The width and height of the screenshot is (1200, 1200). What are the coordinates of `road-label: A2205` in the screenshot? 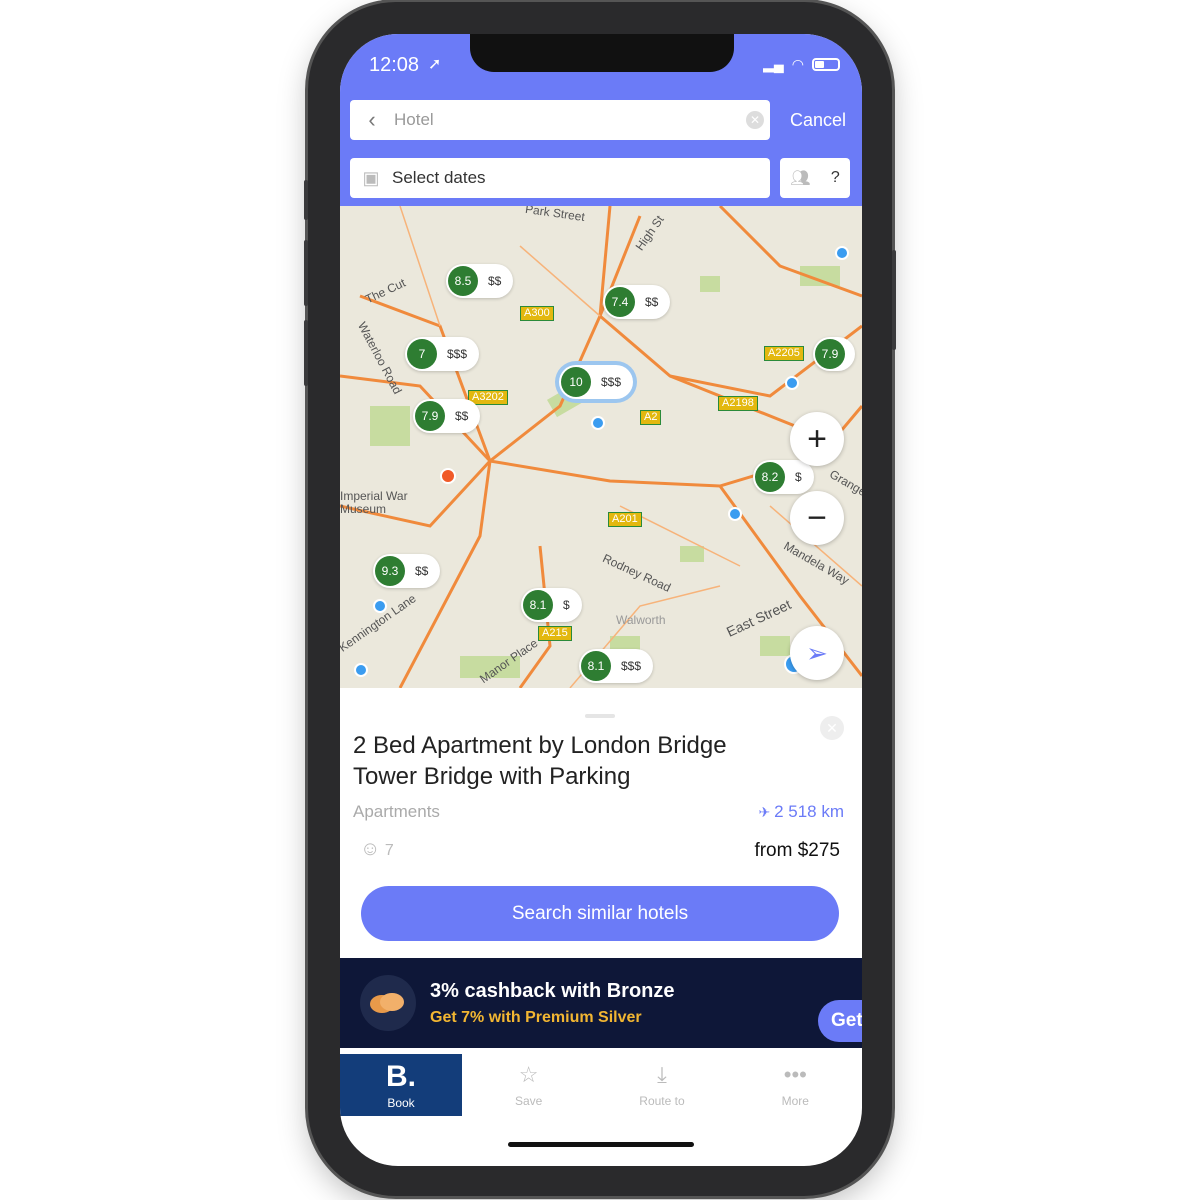 It's located at (784, 353).